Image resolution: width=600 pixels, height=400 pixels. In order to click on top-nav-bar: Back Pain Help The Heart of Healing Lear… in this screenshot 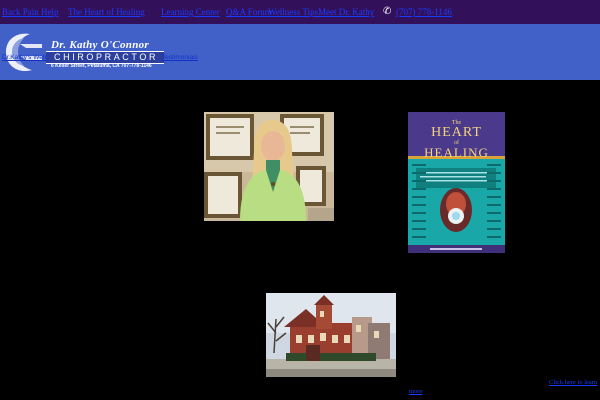, I will do `click(300, 12)`.